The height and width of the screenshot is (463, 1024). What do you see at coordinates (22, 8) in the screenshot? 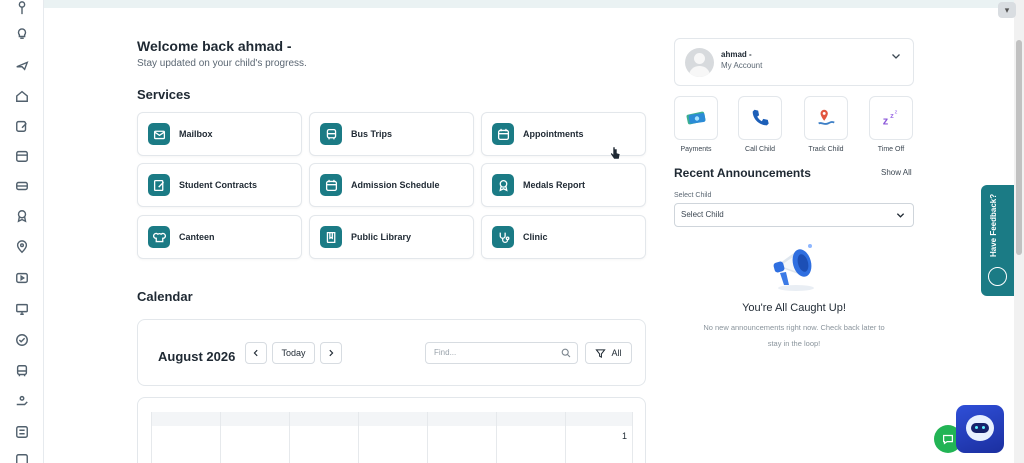
I see `tree-icon` at bounding box center [22, 8].